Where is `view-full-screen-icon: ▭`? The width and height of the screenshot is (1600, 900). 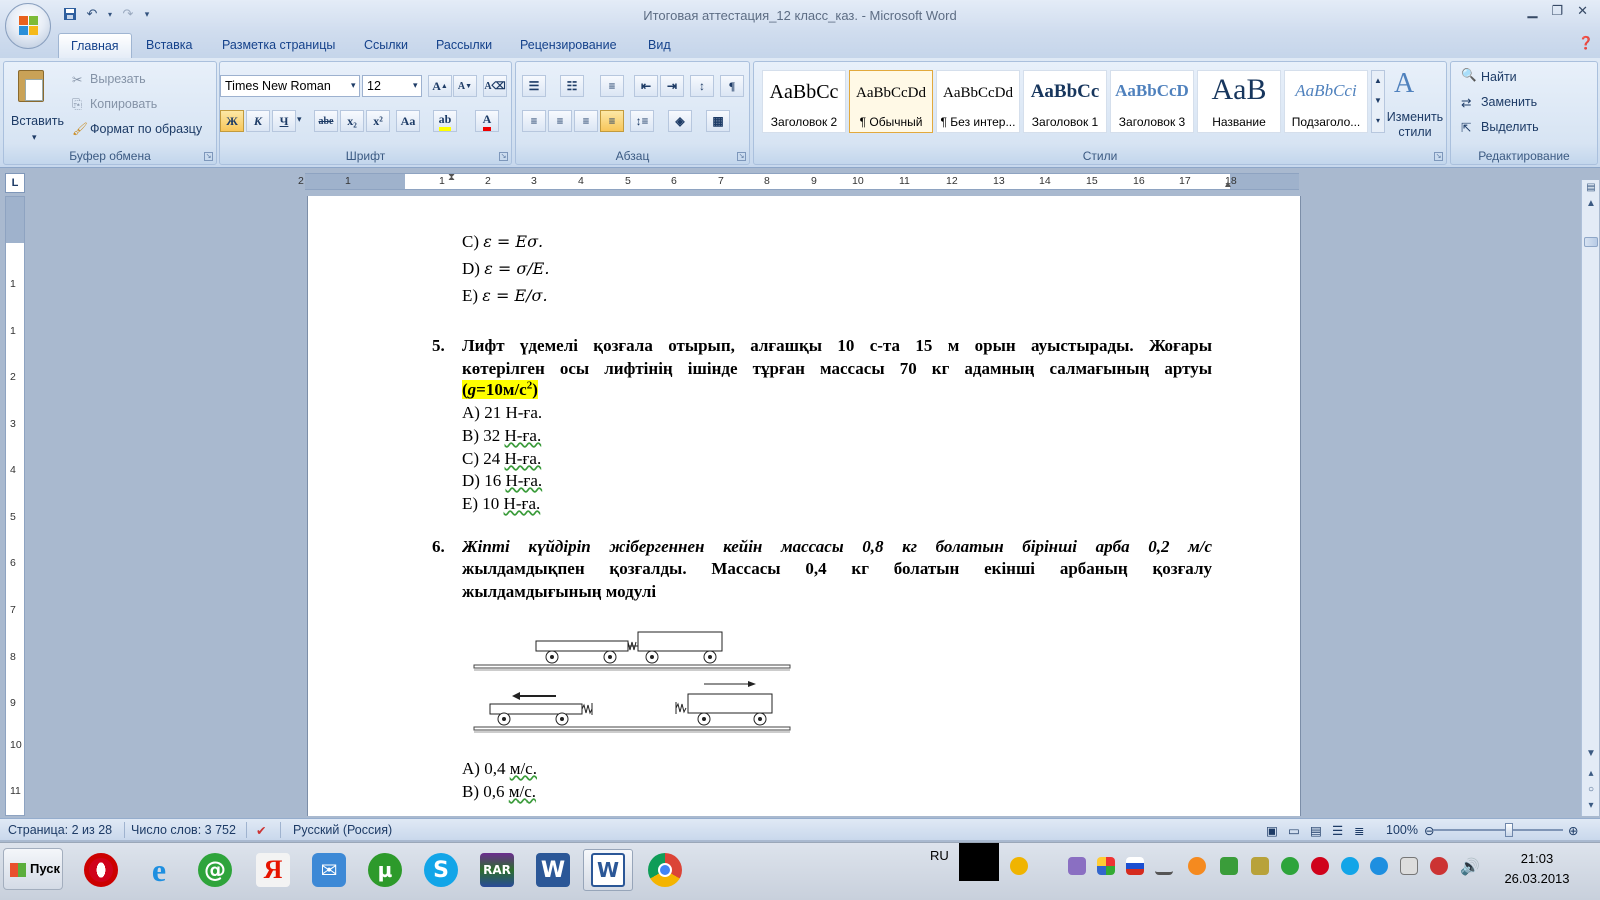
view-full-screen-icon: ▭ is located at coordinates (1294, 830).